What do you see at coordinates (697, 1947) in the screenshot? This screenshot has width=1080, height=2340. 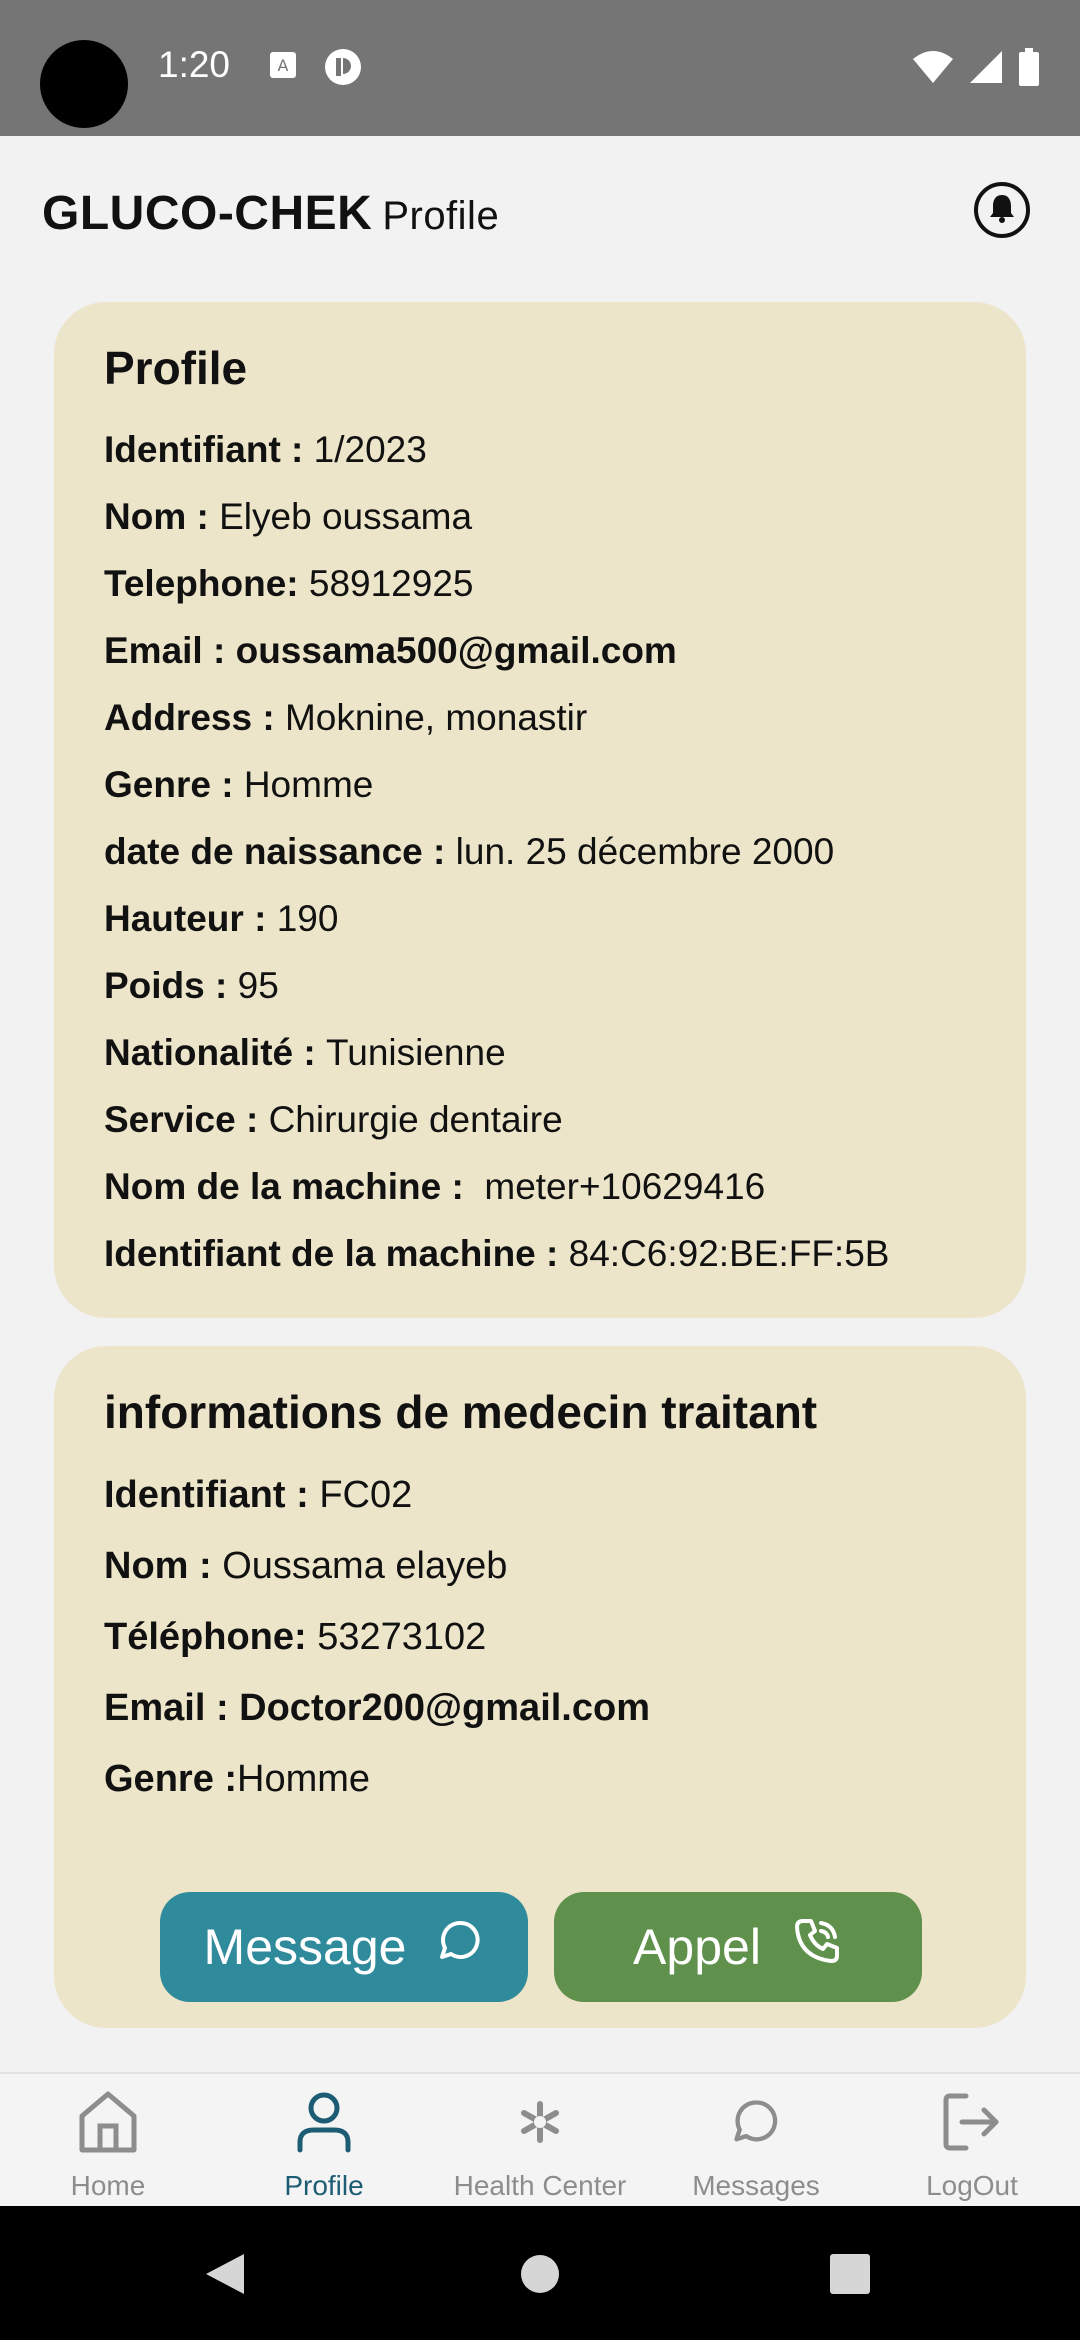 I see `call-button-label: Appel` at bounding box center [697, 1947].